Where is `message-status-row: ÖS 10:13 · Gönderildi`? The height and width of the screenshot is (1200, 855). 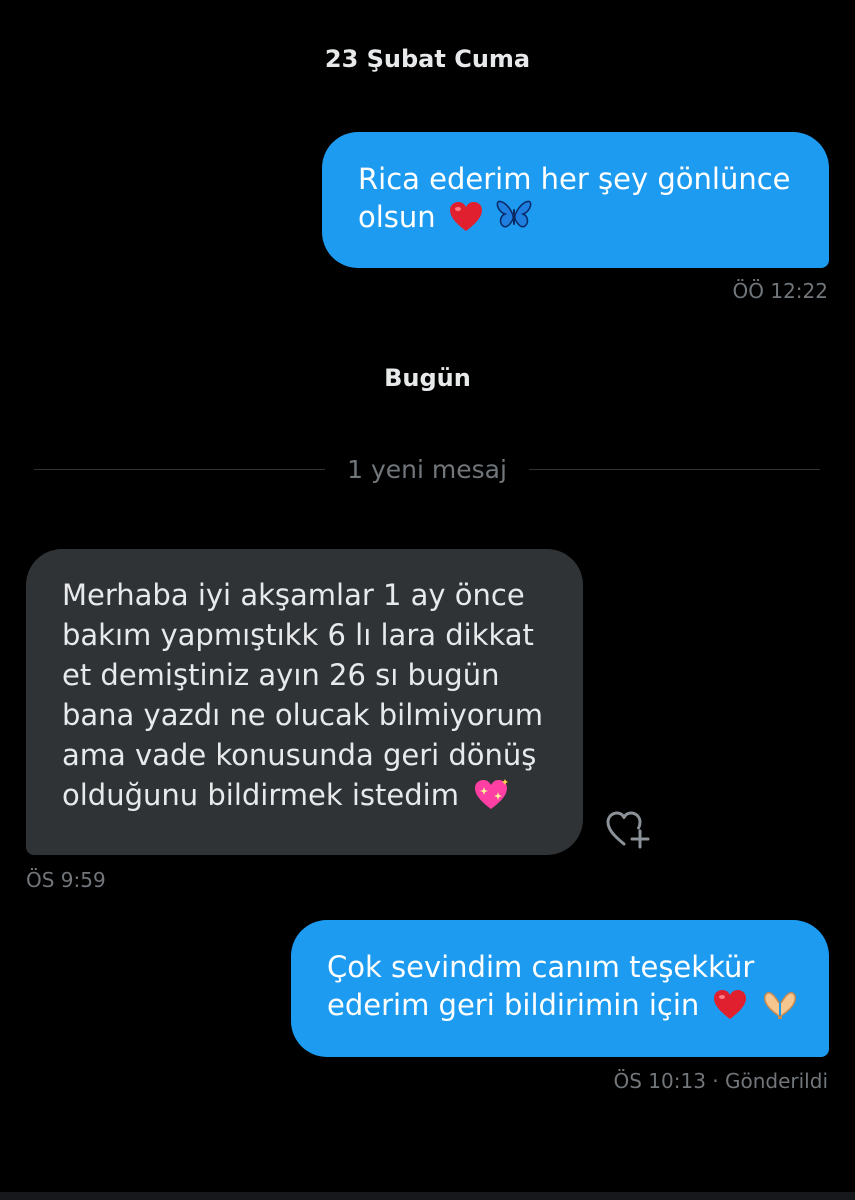
message-status-row: ÖS 10:13 · Gönderildi is located at coordinates (720, 1081).